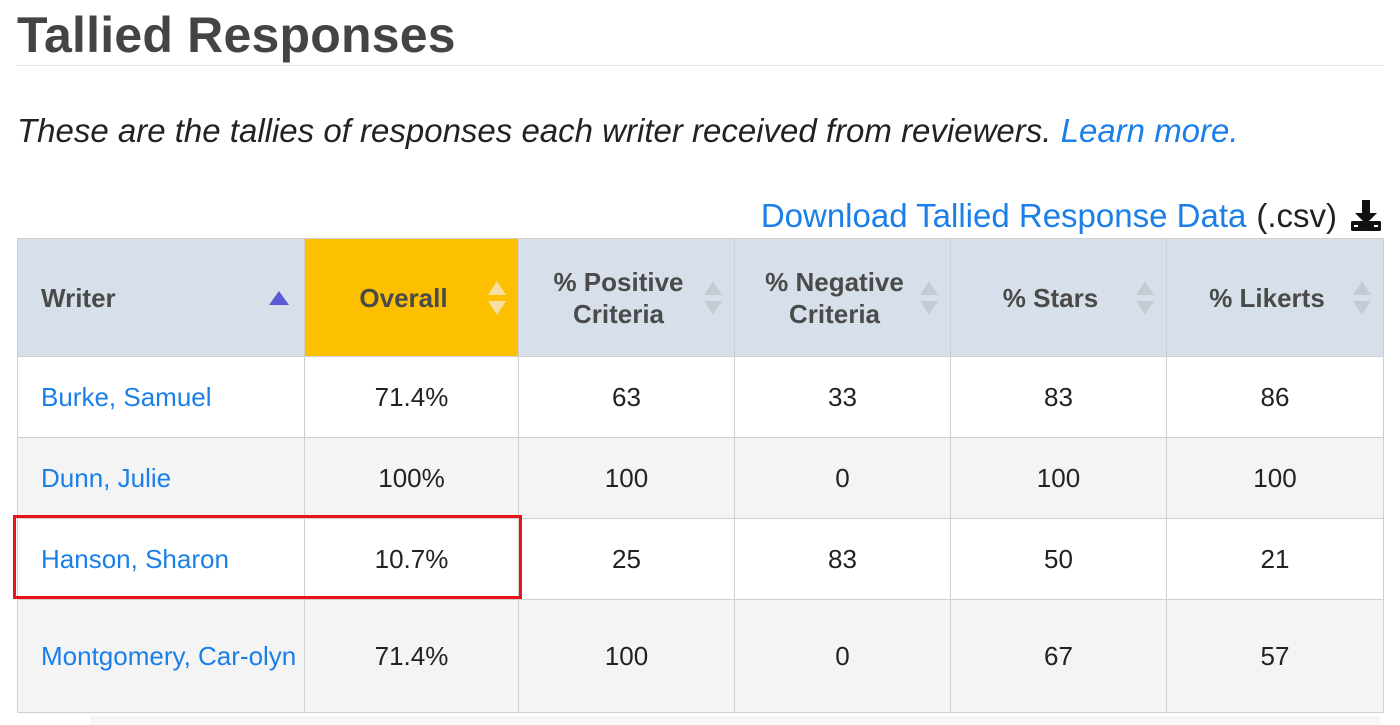 The width and height of the screenshot is (1400, 725). I want to click on column-header-positive-criteria: % Positive Criteria, so click(626, 297).